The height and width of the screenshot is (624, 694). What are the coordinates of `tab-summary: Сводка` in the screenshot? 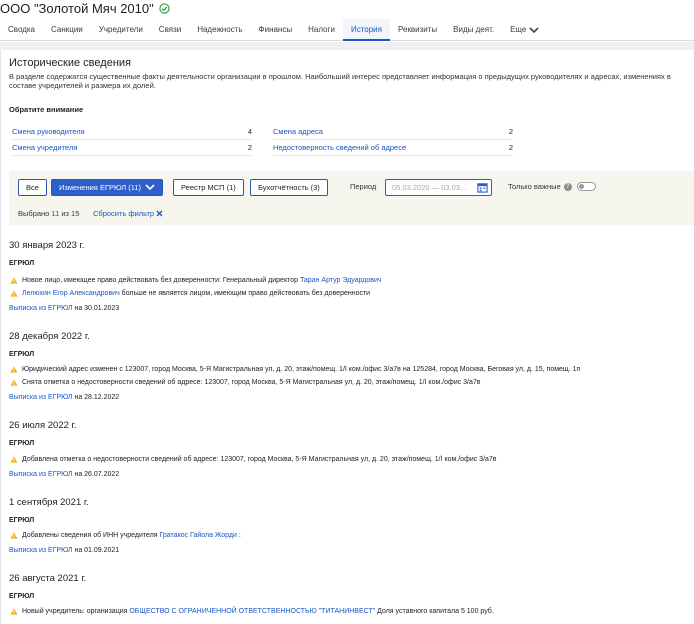 It's located at (21, 30).